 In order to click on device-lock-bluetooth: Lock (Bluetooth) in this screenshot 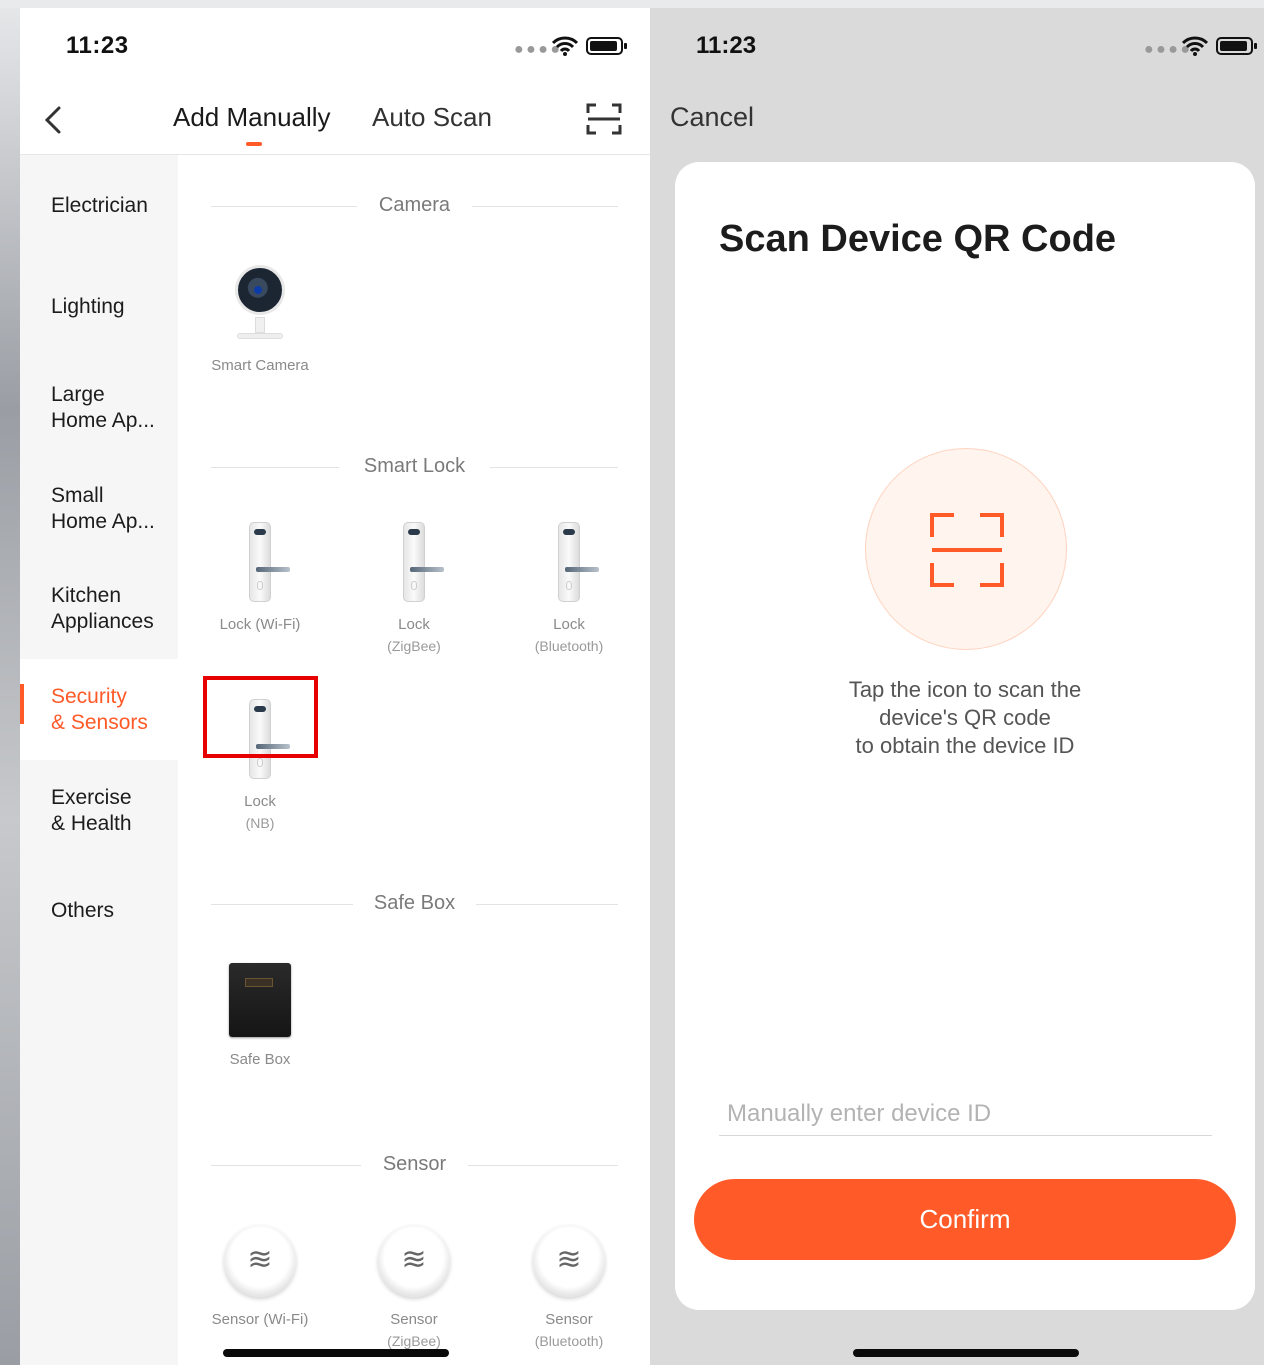, I will do `click(569, 589)`.